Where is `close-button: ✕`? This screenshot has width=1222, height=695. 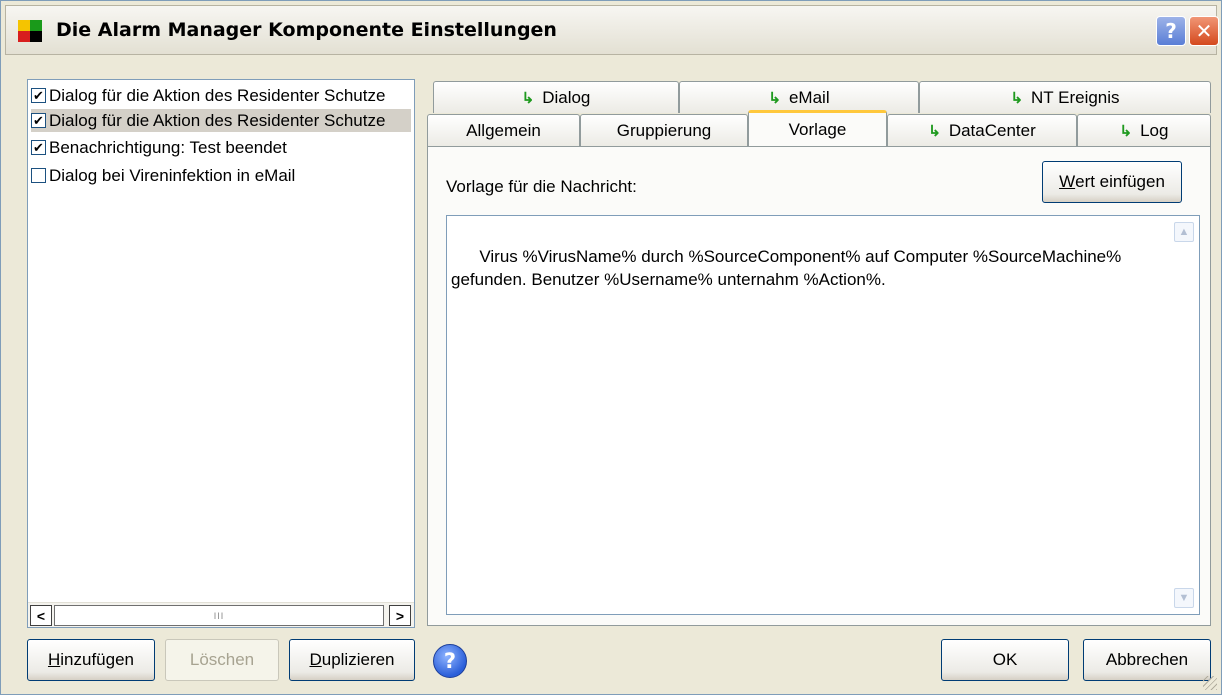
close-button: ✕ is located at coordinates (1204, 31).